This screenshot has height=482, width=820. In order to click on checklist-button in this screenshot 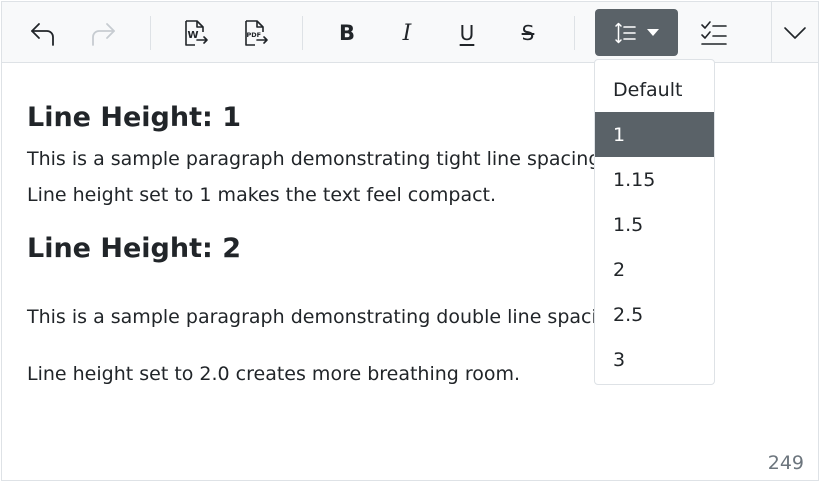, I will do `click(714, 33)`.